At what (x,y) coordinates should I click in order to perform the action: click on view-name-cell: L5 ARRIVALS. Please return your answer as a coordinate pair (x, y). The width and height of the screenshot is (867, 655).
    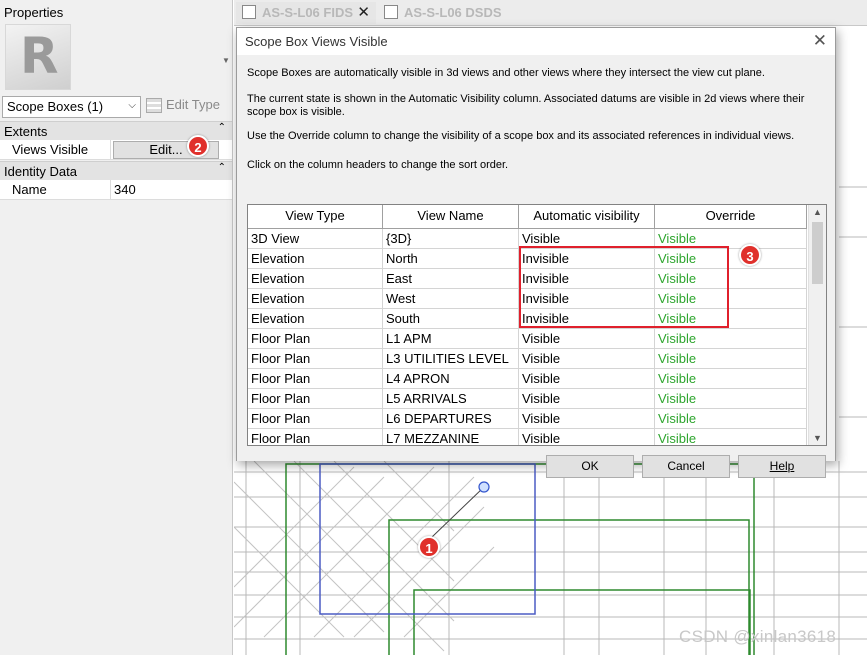
    Looking at the image, I should click on (451, 399).